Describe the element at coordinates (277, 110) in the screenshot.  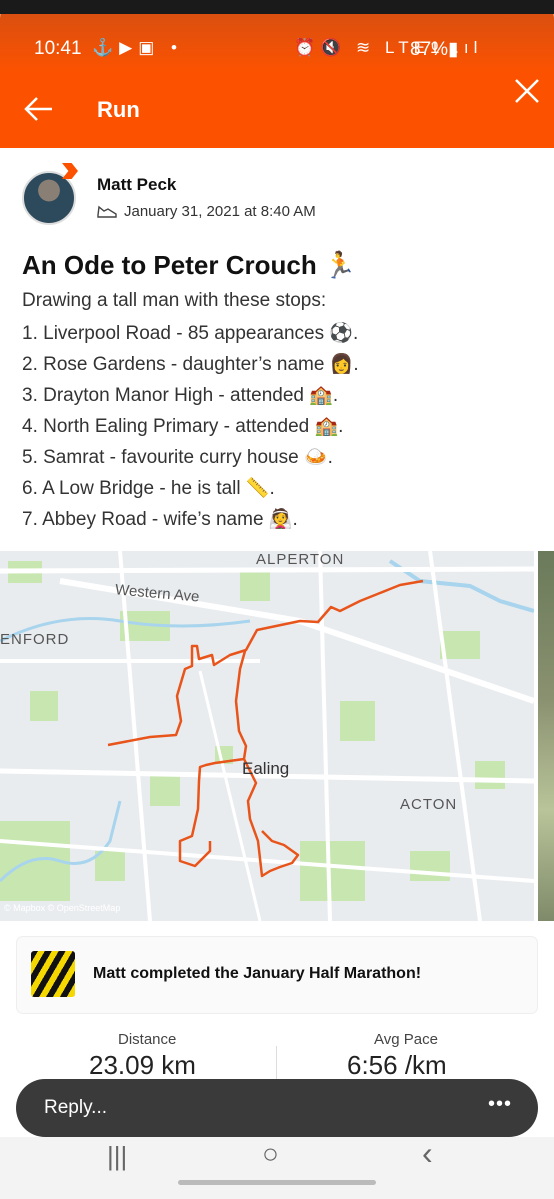
I see `app-bar: Run` at that location.